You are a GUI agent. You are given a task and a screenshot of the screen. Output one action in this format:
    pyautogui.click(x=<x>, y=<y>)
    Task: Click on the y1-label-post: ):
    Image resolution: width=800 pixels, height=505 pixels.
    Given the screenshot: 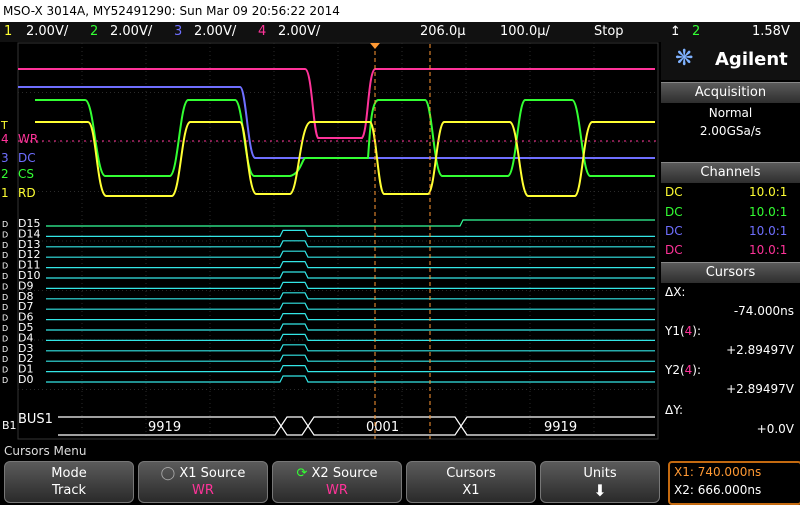 What is the action you would take?
    pyautogui.click(x=697, y=331)
    